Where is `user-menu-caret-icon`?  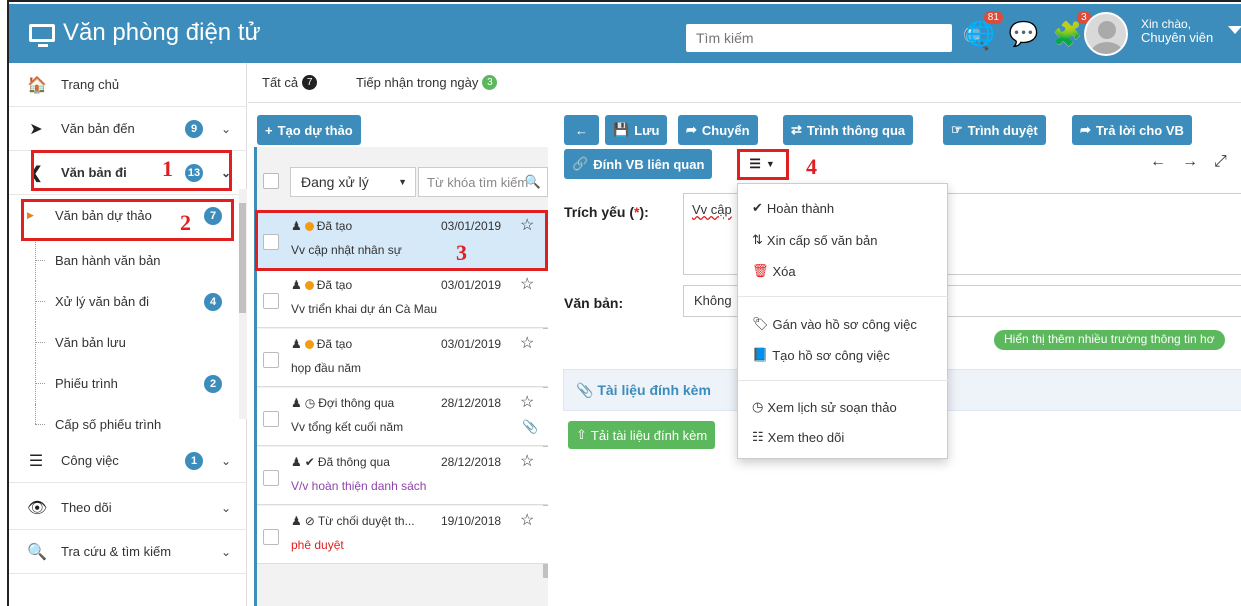
user-menu-caret-icon is located at coordinates (1234, 30).